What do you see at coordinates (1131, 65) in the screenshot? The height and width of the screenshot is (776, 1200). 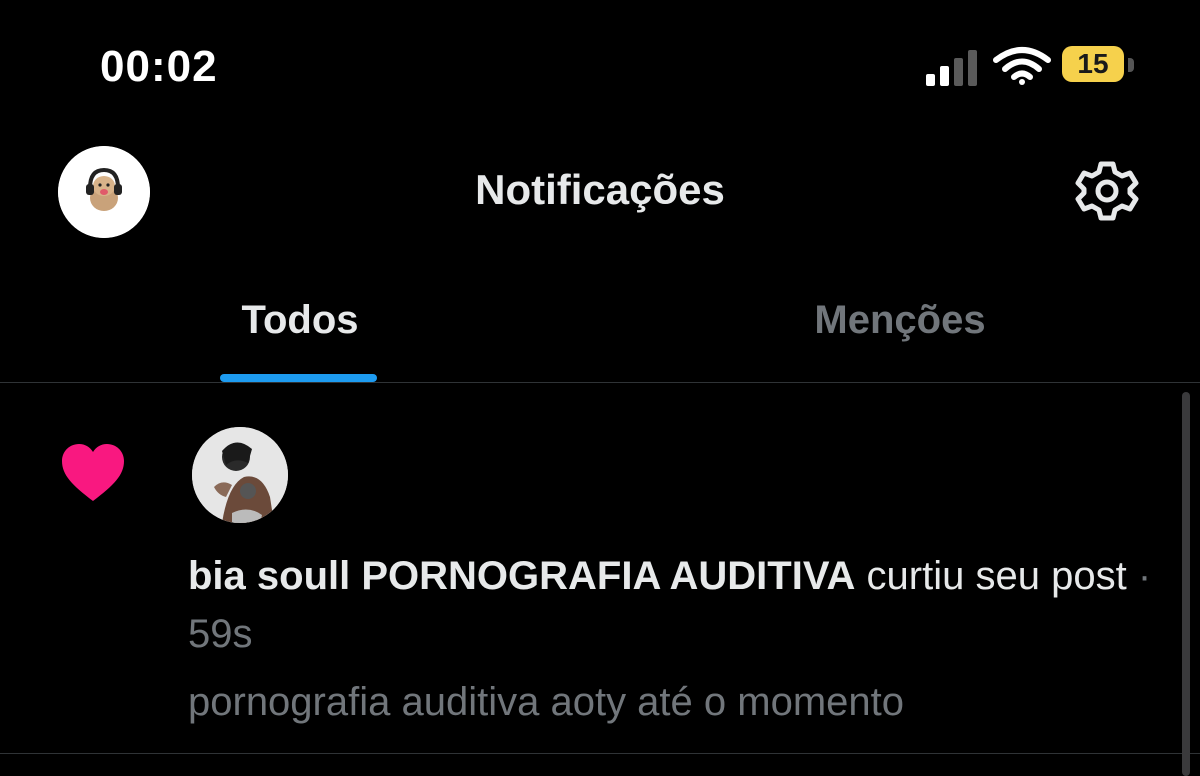 I see `battery-cap` at bounding box center [1131, 65].